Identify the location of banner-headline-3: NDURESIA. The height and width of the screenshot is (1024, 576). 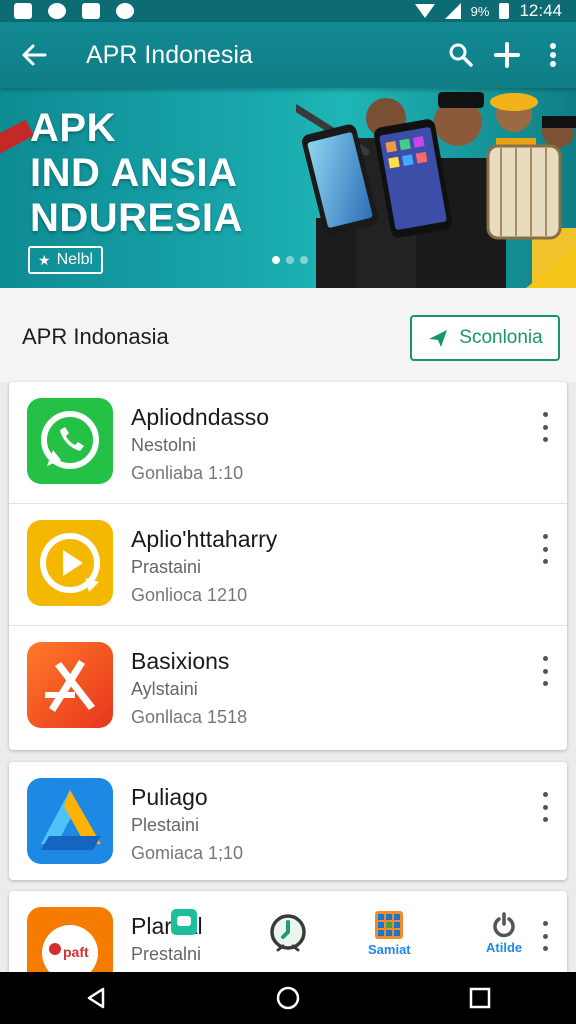
(136, 218).